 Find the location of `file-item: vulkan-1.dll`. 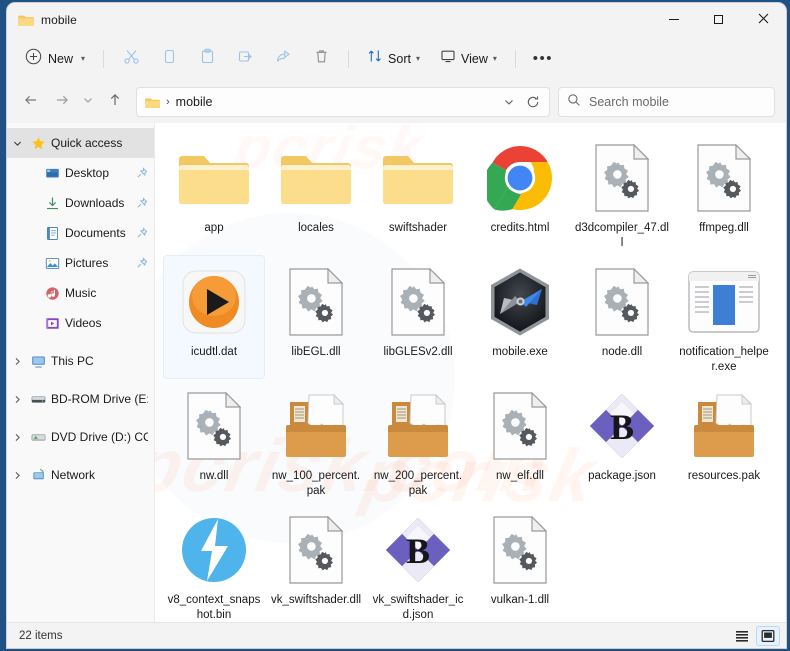

file-item: vulkan-1.dll is located at coordinates (520, 562).